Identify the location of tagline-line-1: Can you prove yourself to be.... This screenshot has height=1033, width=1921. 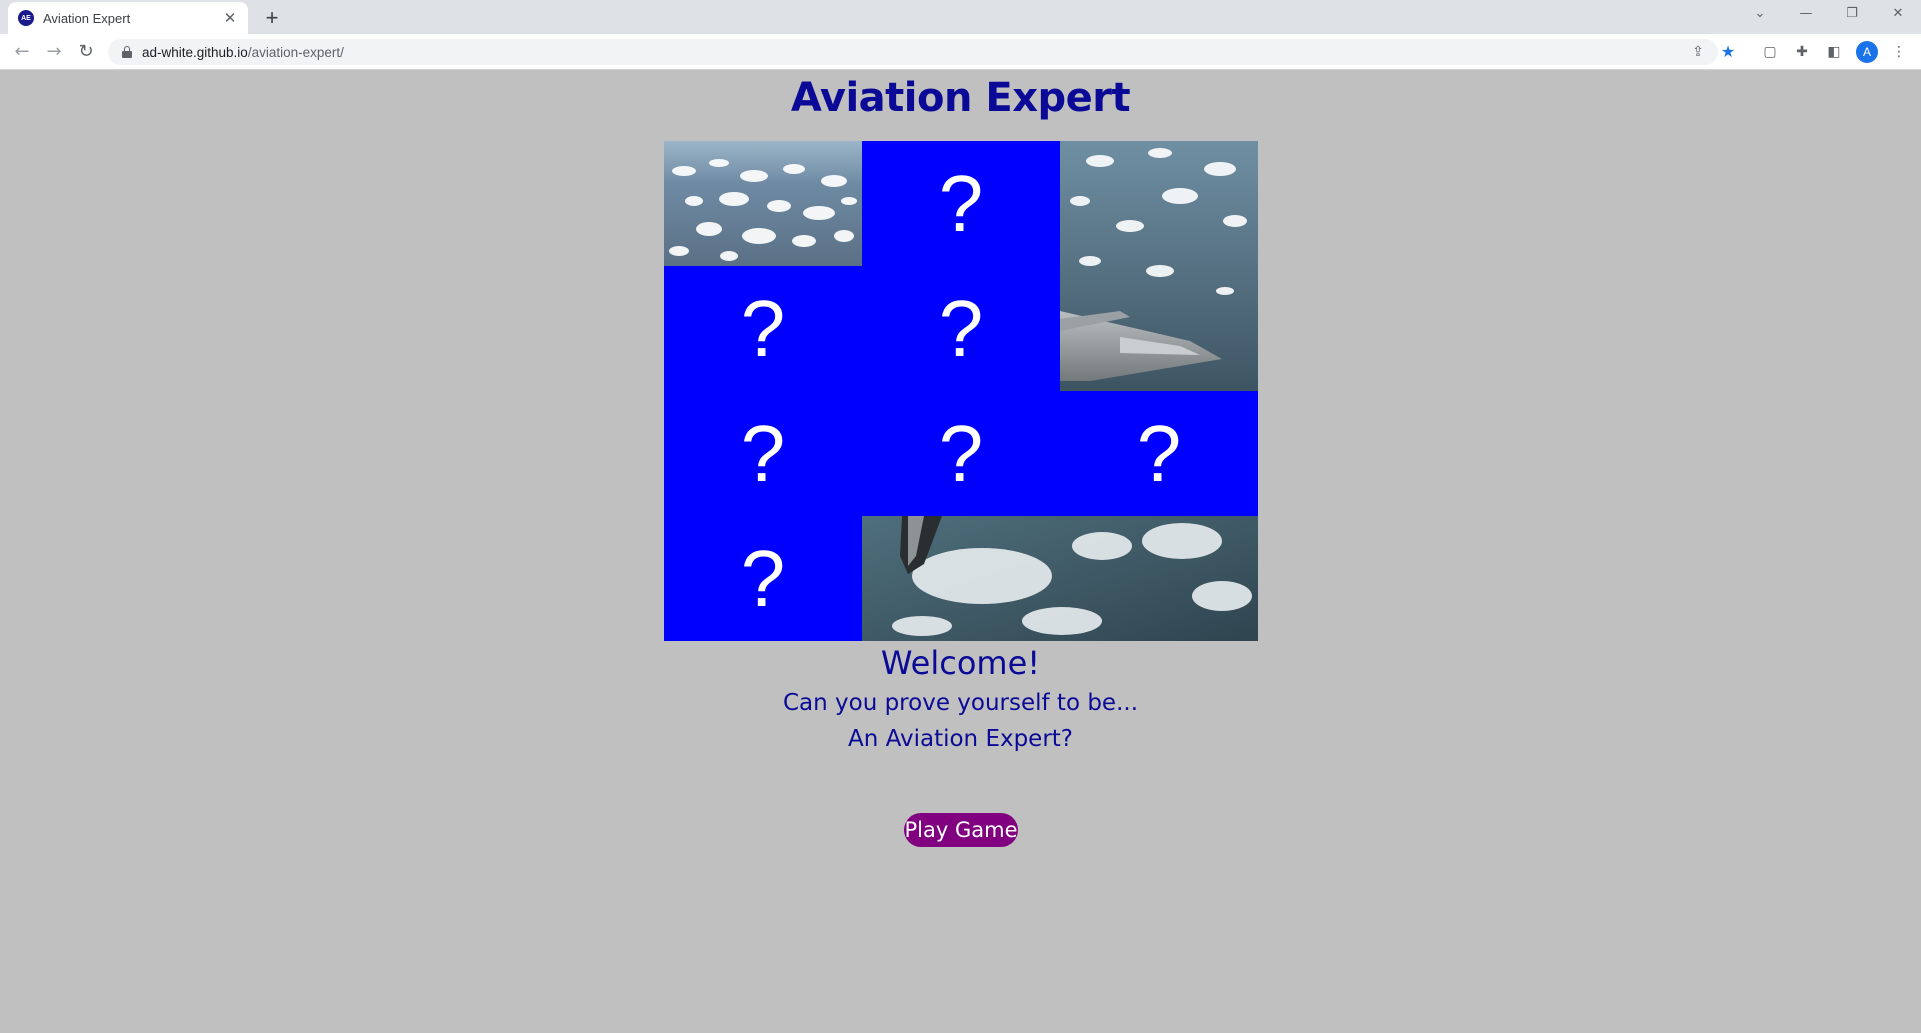
(960, 703).